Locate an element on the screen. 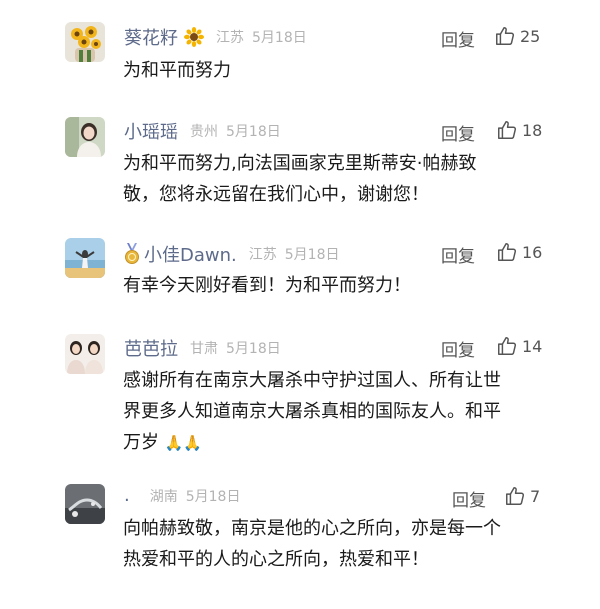 This screenshot has width=600, height=609. like-button: 7 is located at coordinates (522, 496).